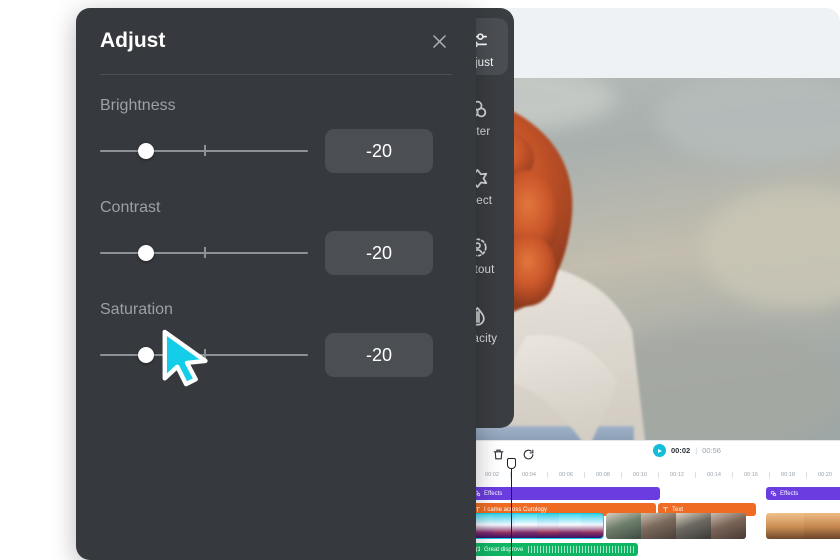  Describe the element at coordinates (659, 450) in the screenshot. I see `play-icon` at that location.